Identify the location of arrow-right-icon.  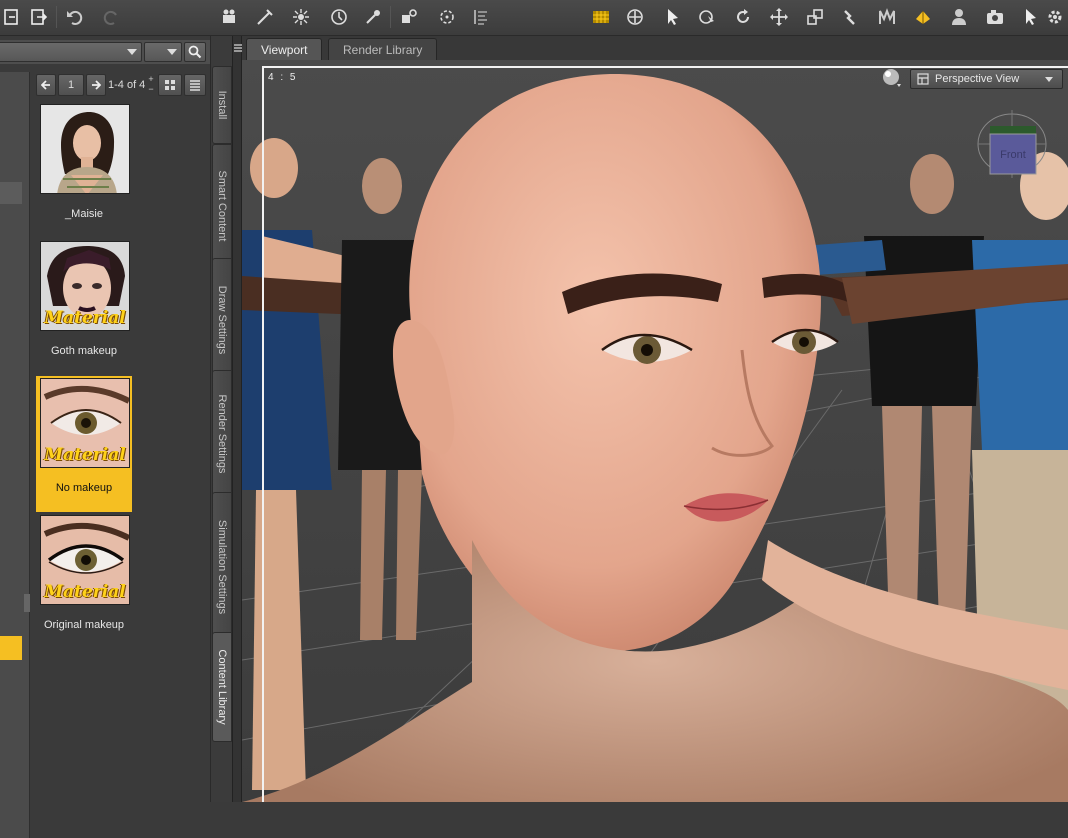
(96, 85).